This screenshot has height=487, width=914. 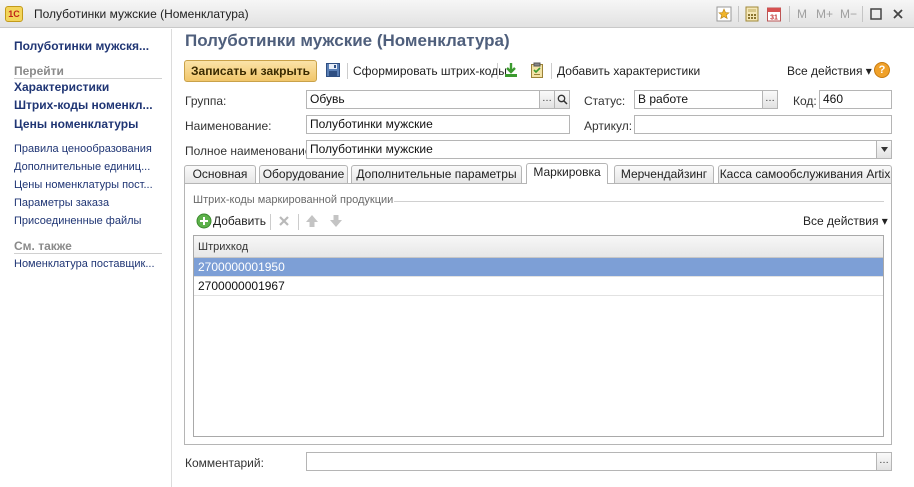 What do you see at coordinates (898, 14) in the screenshot?
I see `close-icon` at bounding box center [898, 14].